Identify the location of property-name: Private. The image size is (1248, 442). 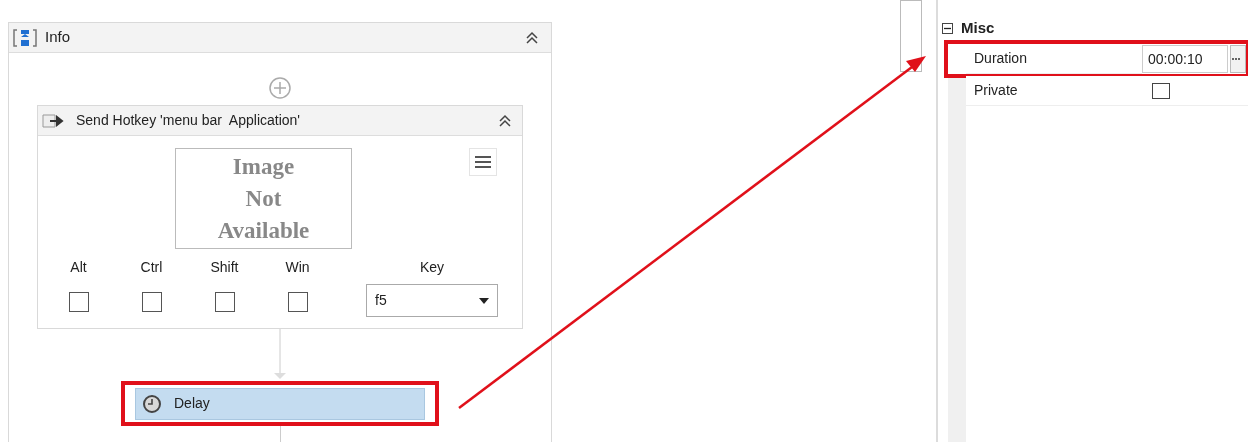
(1054, 91).